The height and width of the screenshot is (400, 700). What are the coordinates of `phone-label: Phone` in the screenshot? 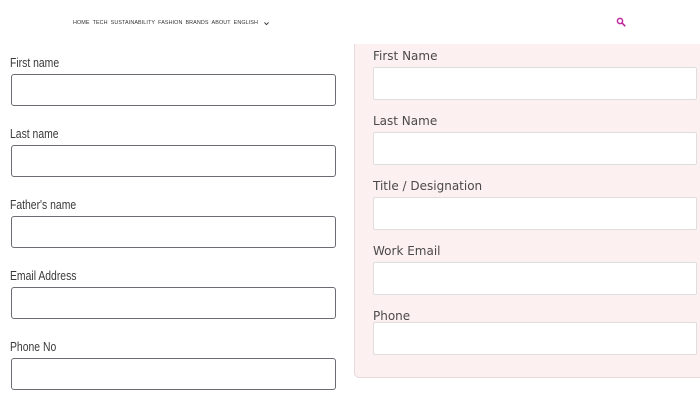 It's located at (392, 316).